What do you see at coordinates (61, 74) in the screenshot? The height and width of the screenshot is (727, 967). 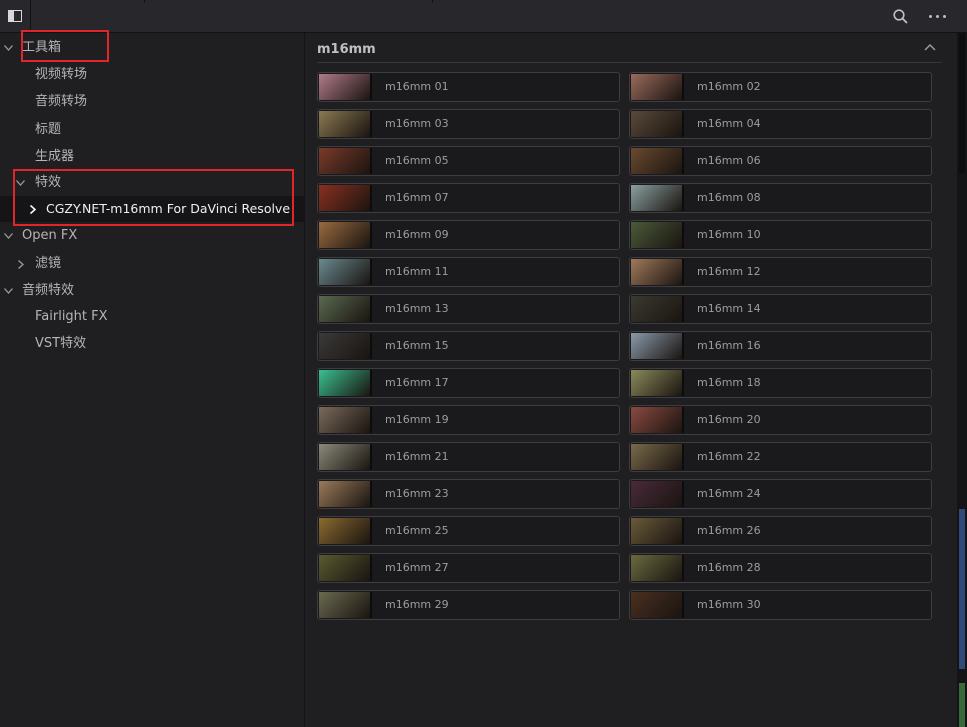 I see `tree-item-label: 视频转场` at bounding box center [61, 74].